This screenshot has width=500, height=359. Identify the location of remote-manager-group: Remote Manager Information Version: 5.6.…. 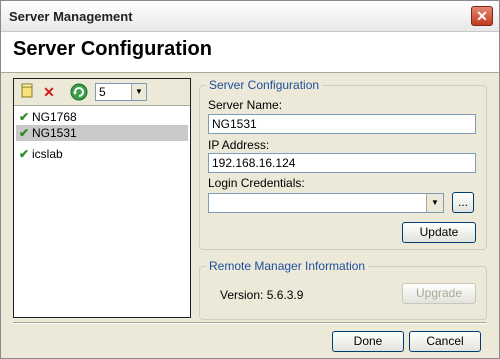
(343, 289).